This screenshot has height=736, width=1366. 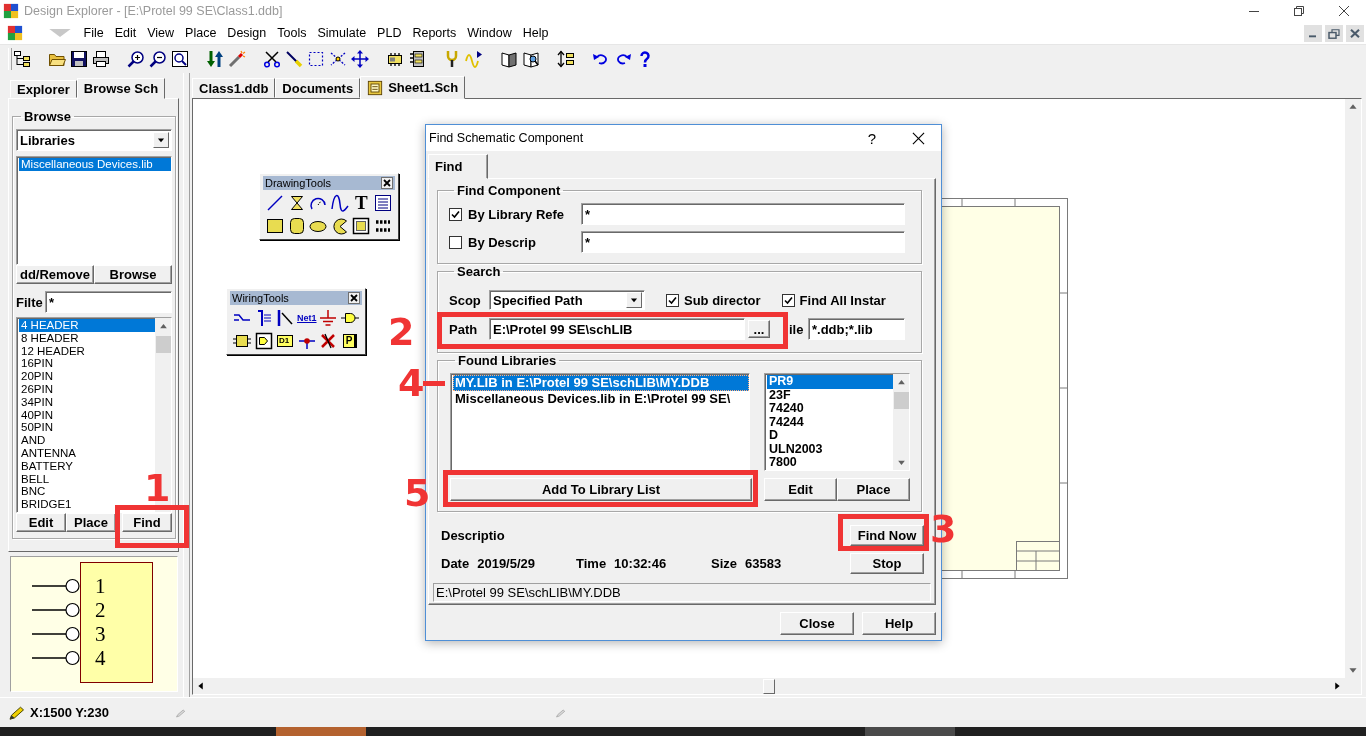 I want to click on list-item: 74244, so click(x=786, y=422).